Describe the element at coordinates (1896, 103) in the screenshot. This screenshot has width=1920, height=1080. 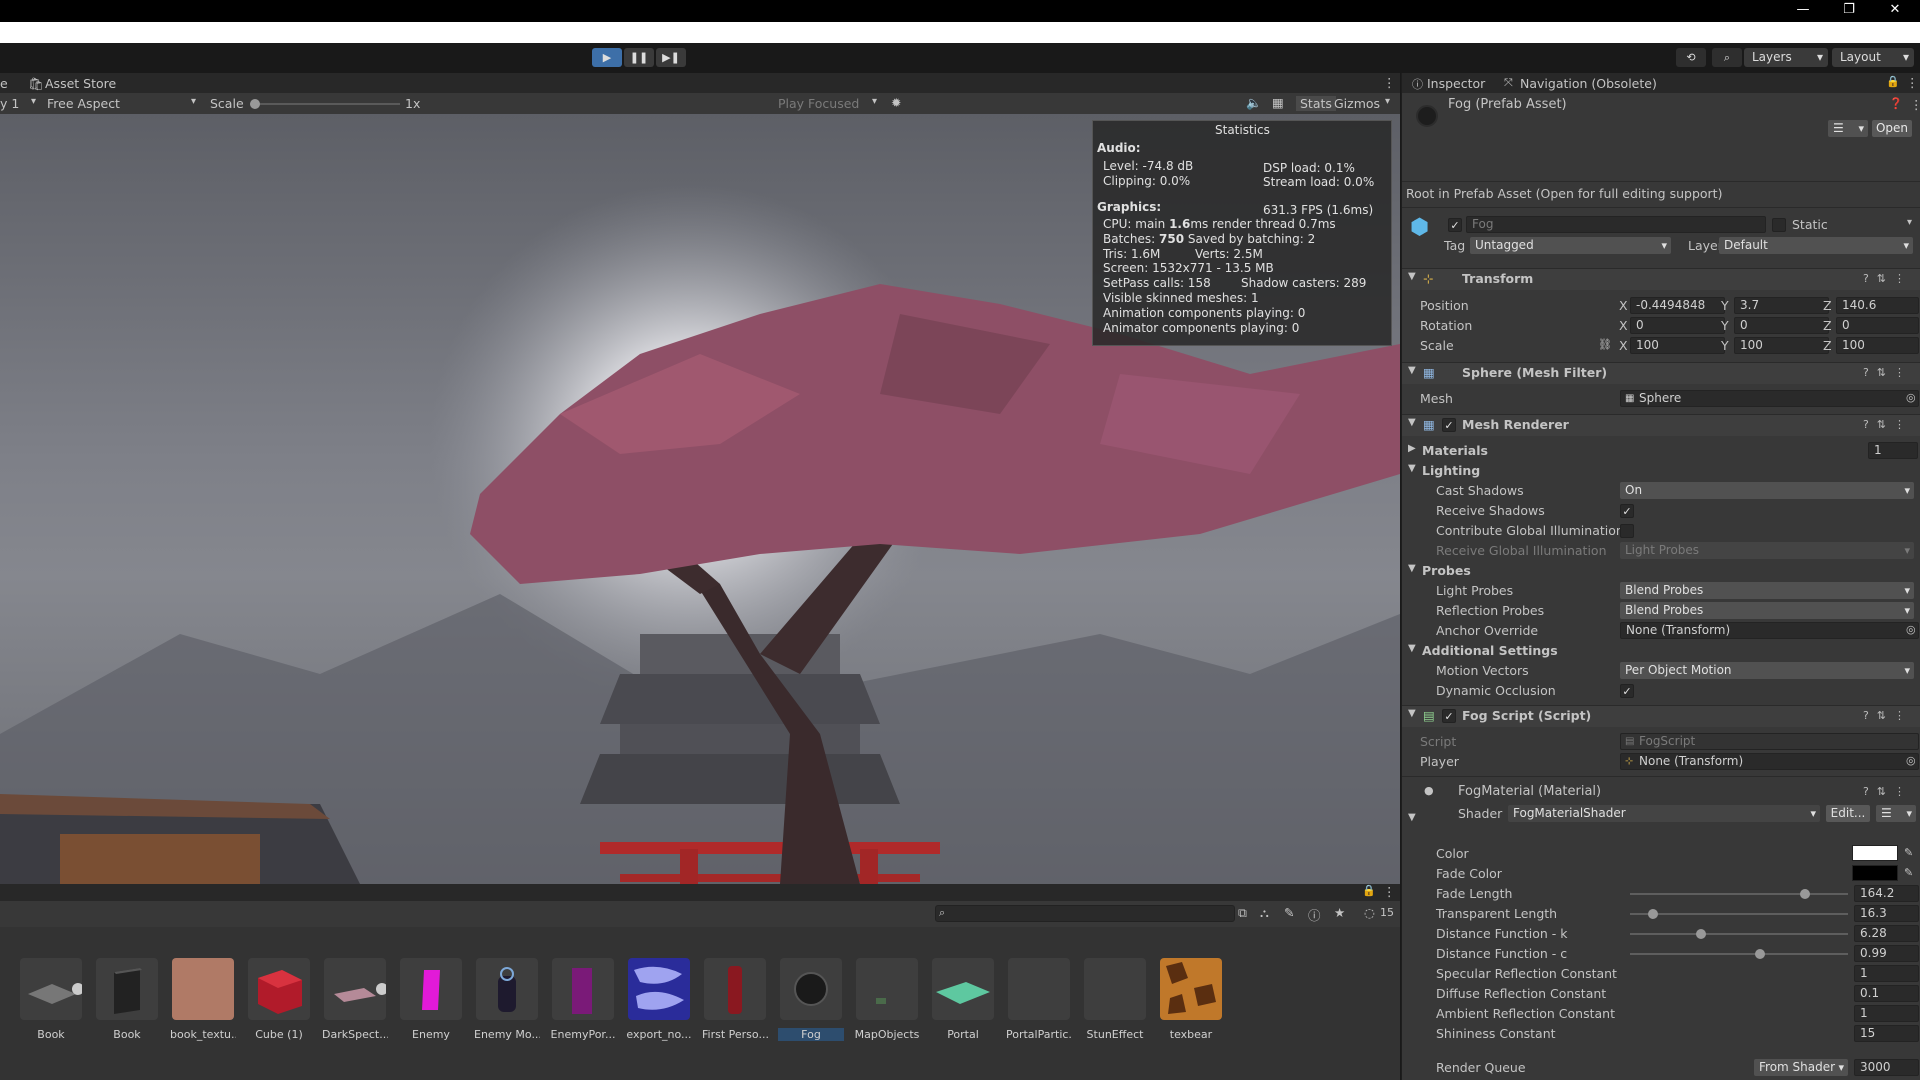
I see `help-icon: ❓` at that location.